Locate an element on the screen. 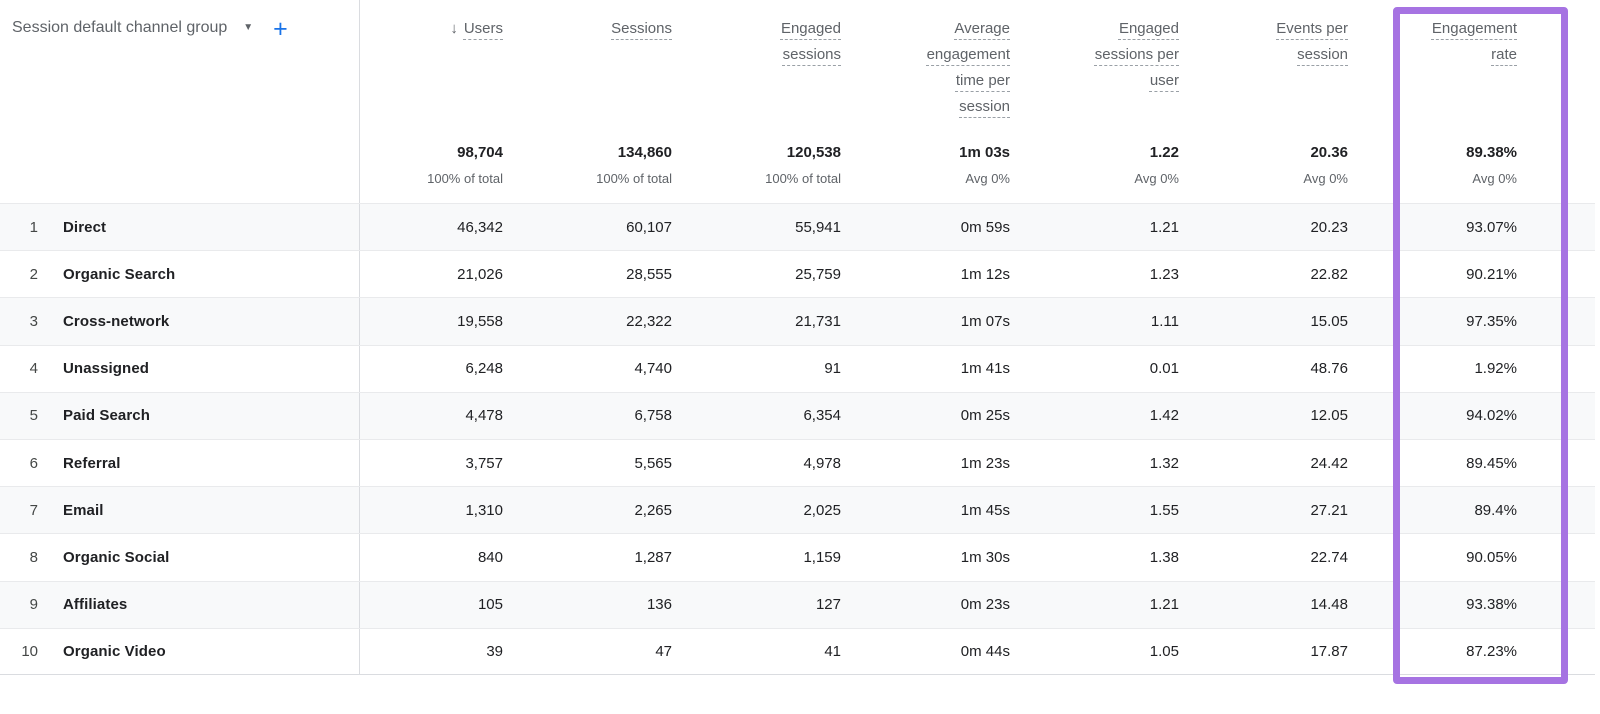 The width and height of the screenshot is (1600, 714). channel-name: Paid Search is located at coordinates (106, 416).